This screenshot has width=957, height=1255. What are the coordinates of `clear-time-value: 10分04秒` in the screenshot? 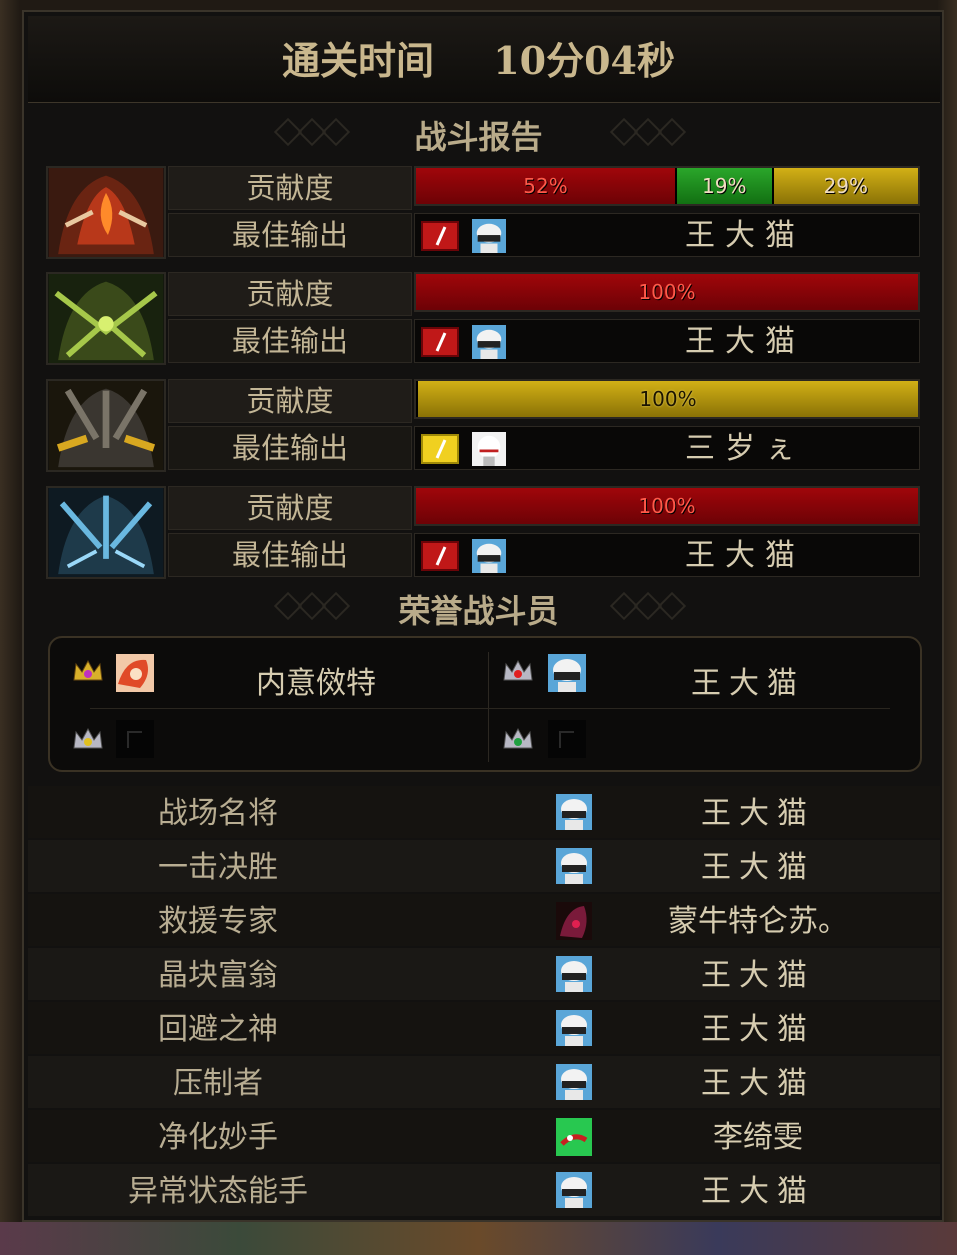 It's located at (584, 60).